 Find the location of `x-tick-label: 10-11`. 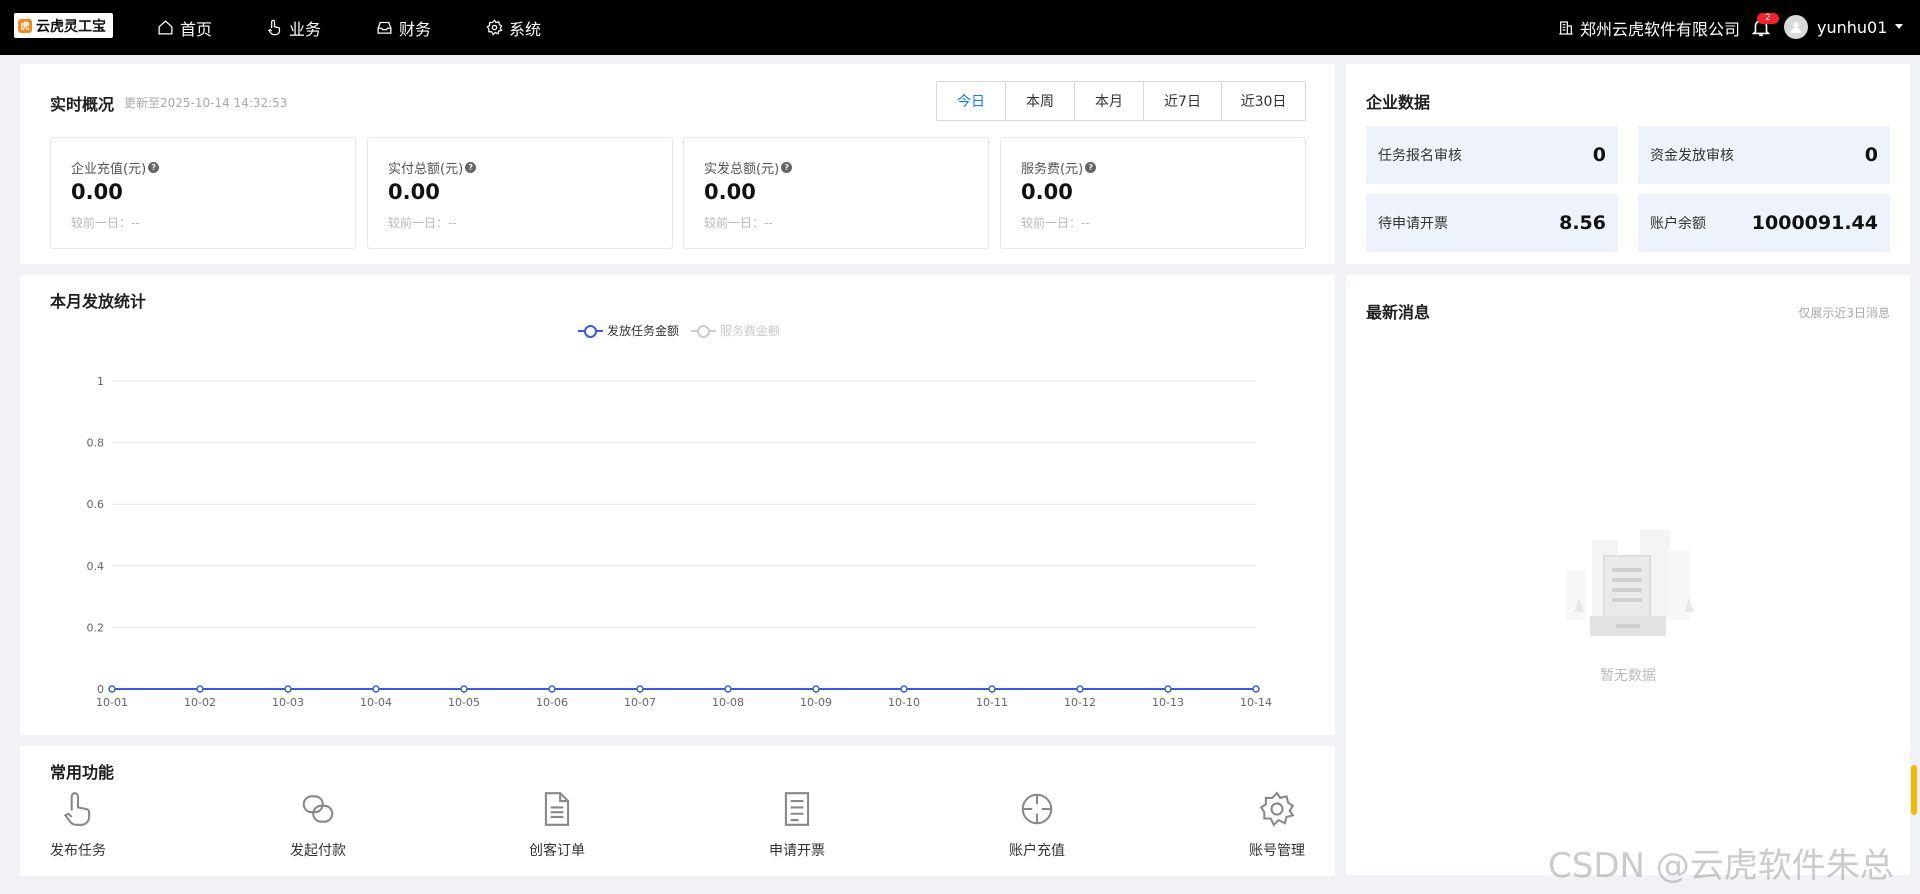

x-tick-label: 10-11 is located at coordinates (992, 702).